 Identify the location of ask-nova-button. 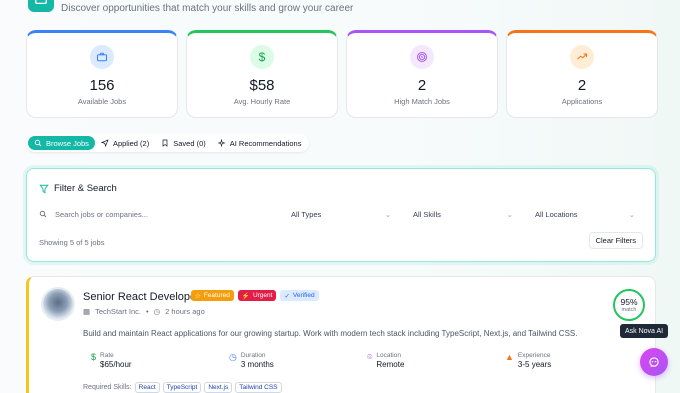
(654, 362).